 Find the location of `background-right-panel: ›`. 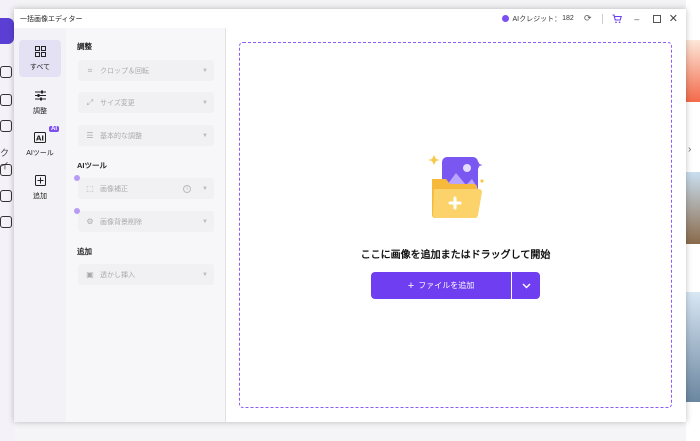

background-right-panel: › is located at coordinates (693, 220).